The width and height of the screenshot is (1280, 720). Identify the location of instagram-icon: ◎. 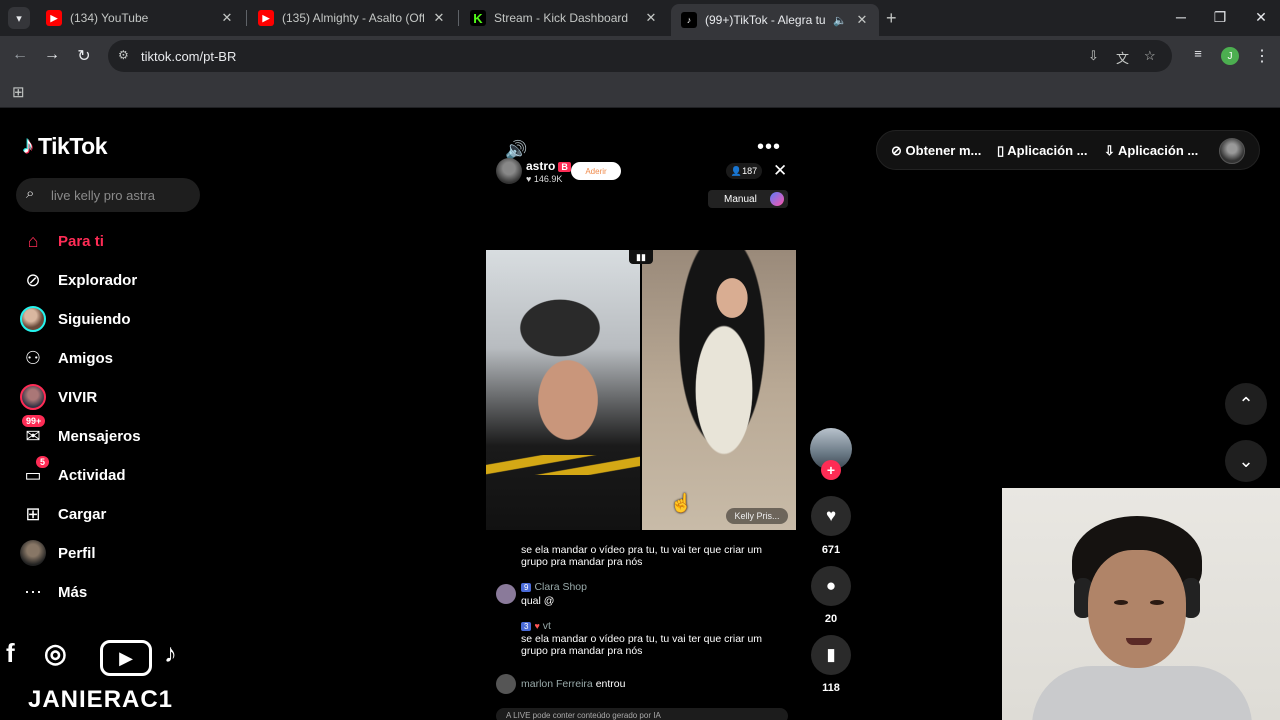
(55, 653).